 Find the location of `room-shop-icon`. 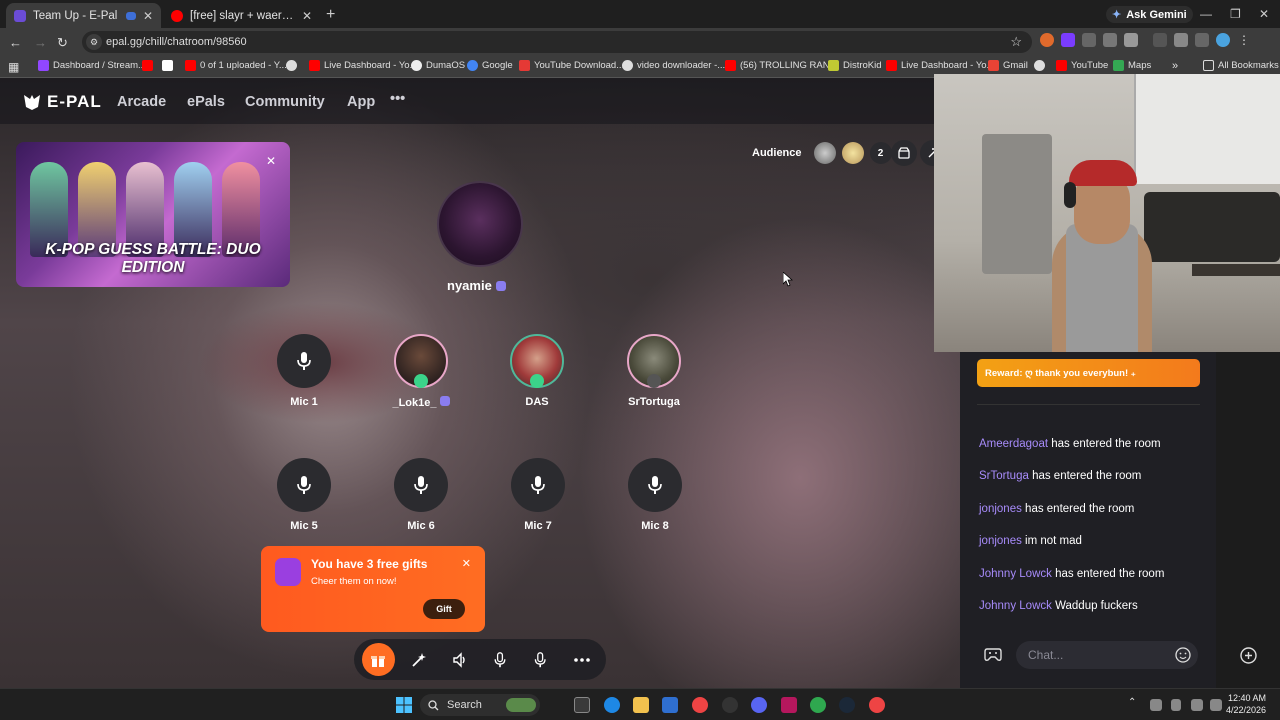

room-shop-icon is located at coordinates (904, 153).